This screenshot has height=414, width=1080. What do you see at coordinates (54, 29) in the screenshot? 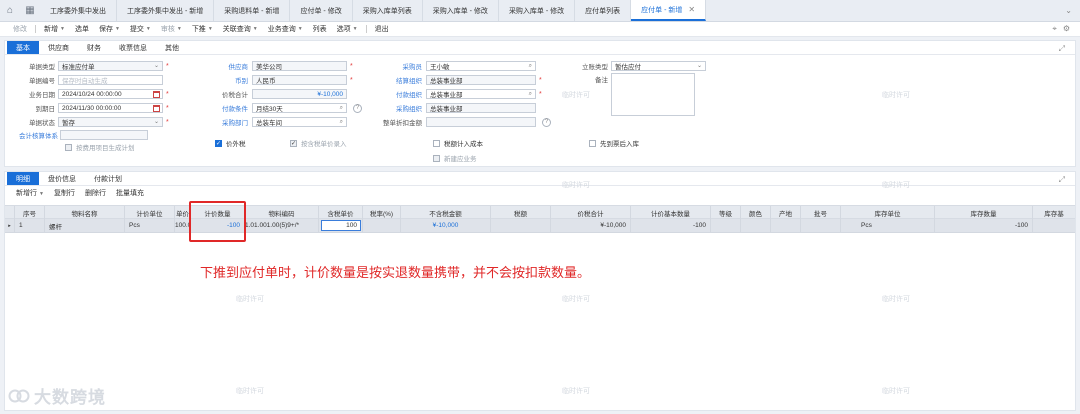
I see `new-button: 新增 ▼` at bounding box center [54, 29].